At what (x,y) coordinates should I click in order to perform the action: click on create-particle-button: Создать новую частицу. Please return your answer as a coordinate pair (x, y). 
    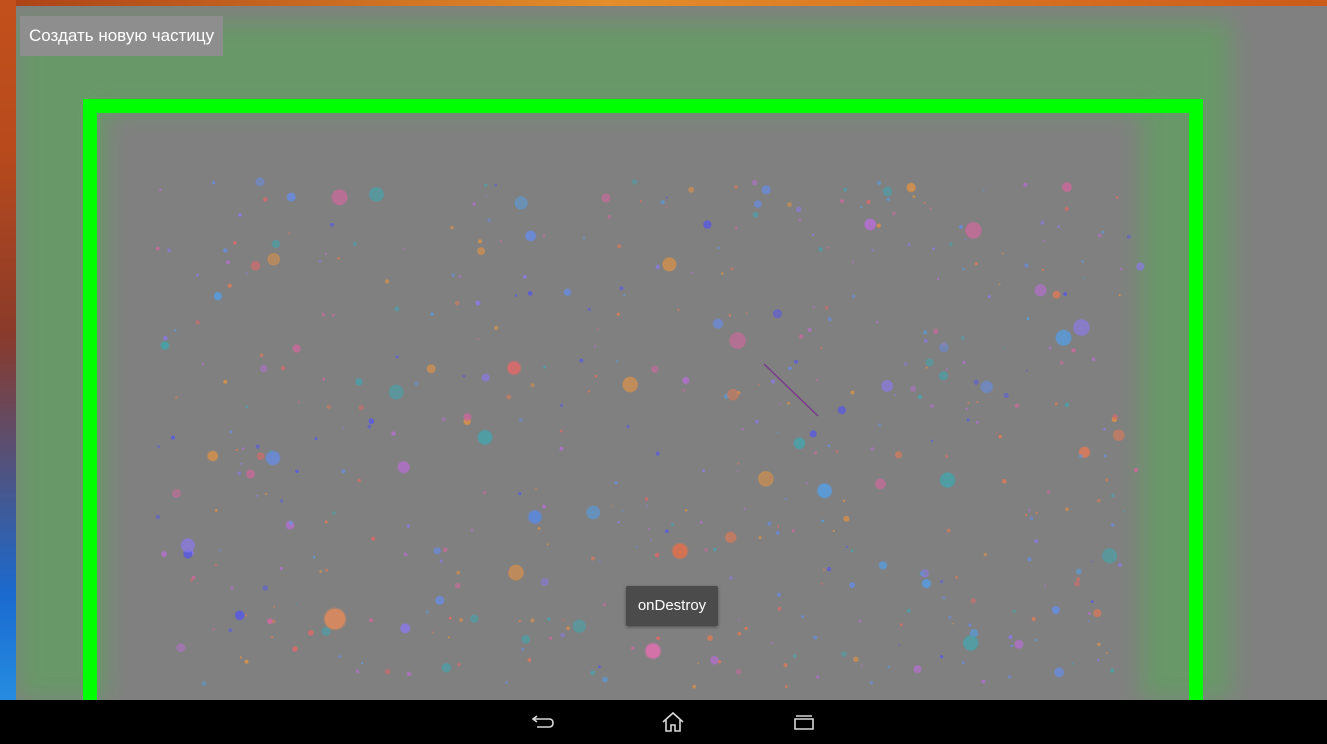
    Looking at the image, I should click on (122, 36).